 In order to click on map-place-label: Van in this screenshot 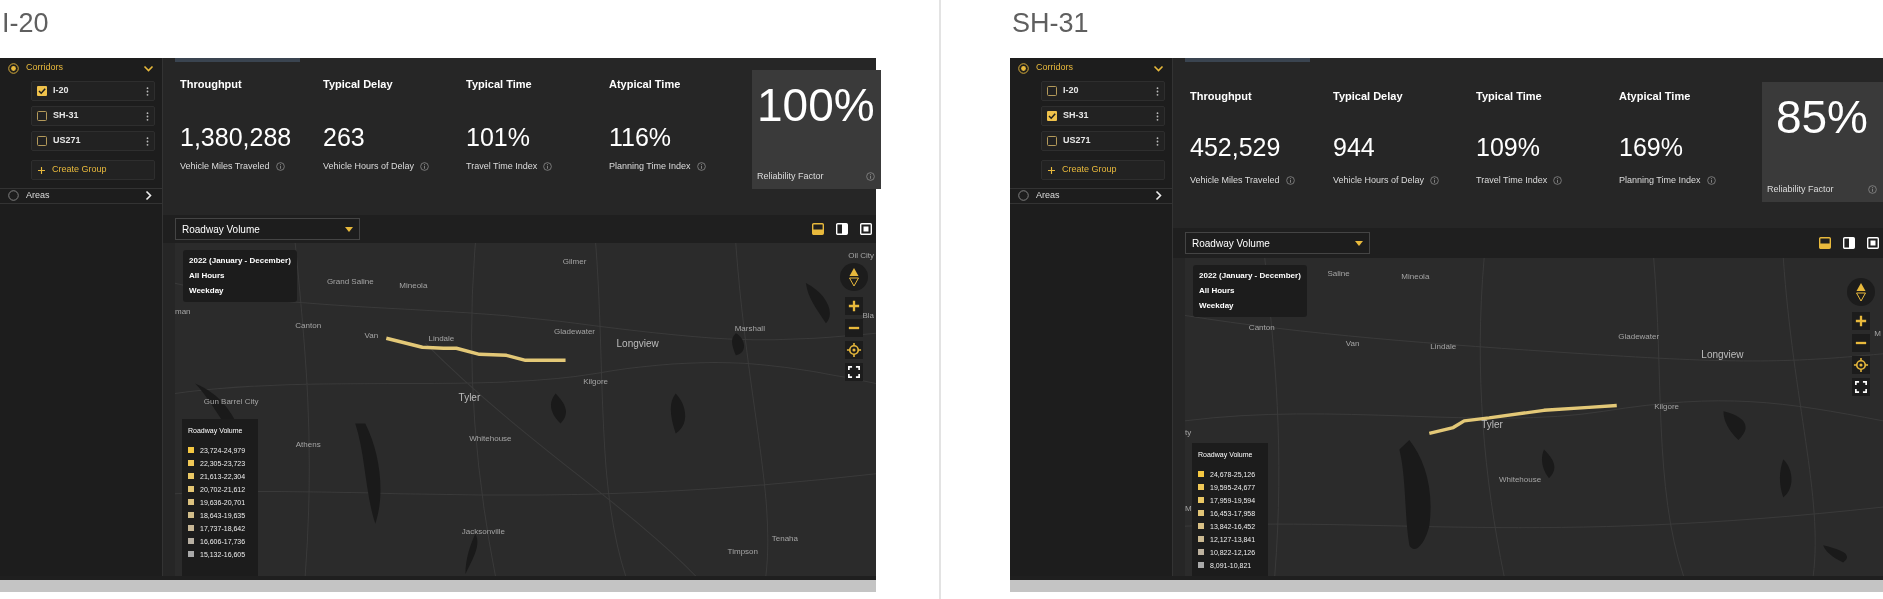, I will do `click(371, 335)`.